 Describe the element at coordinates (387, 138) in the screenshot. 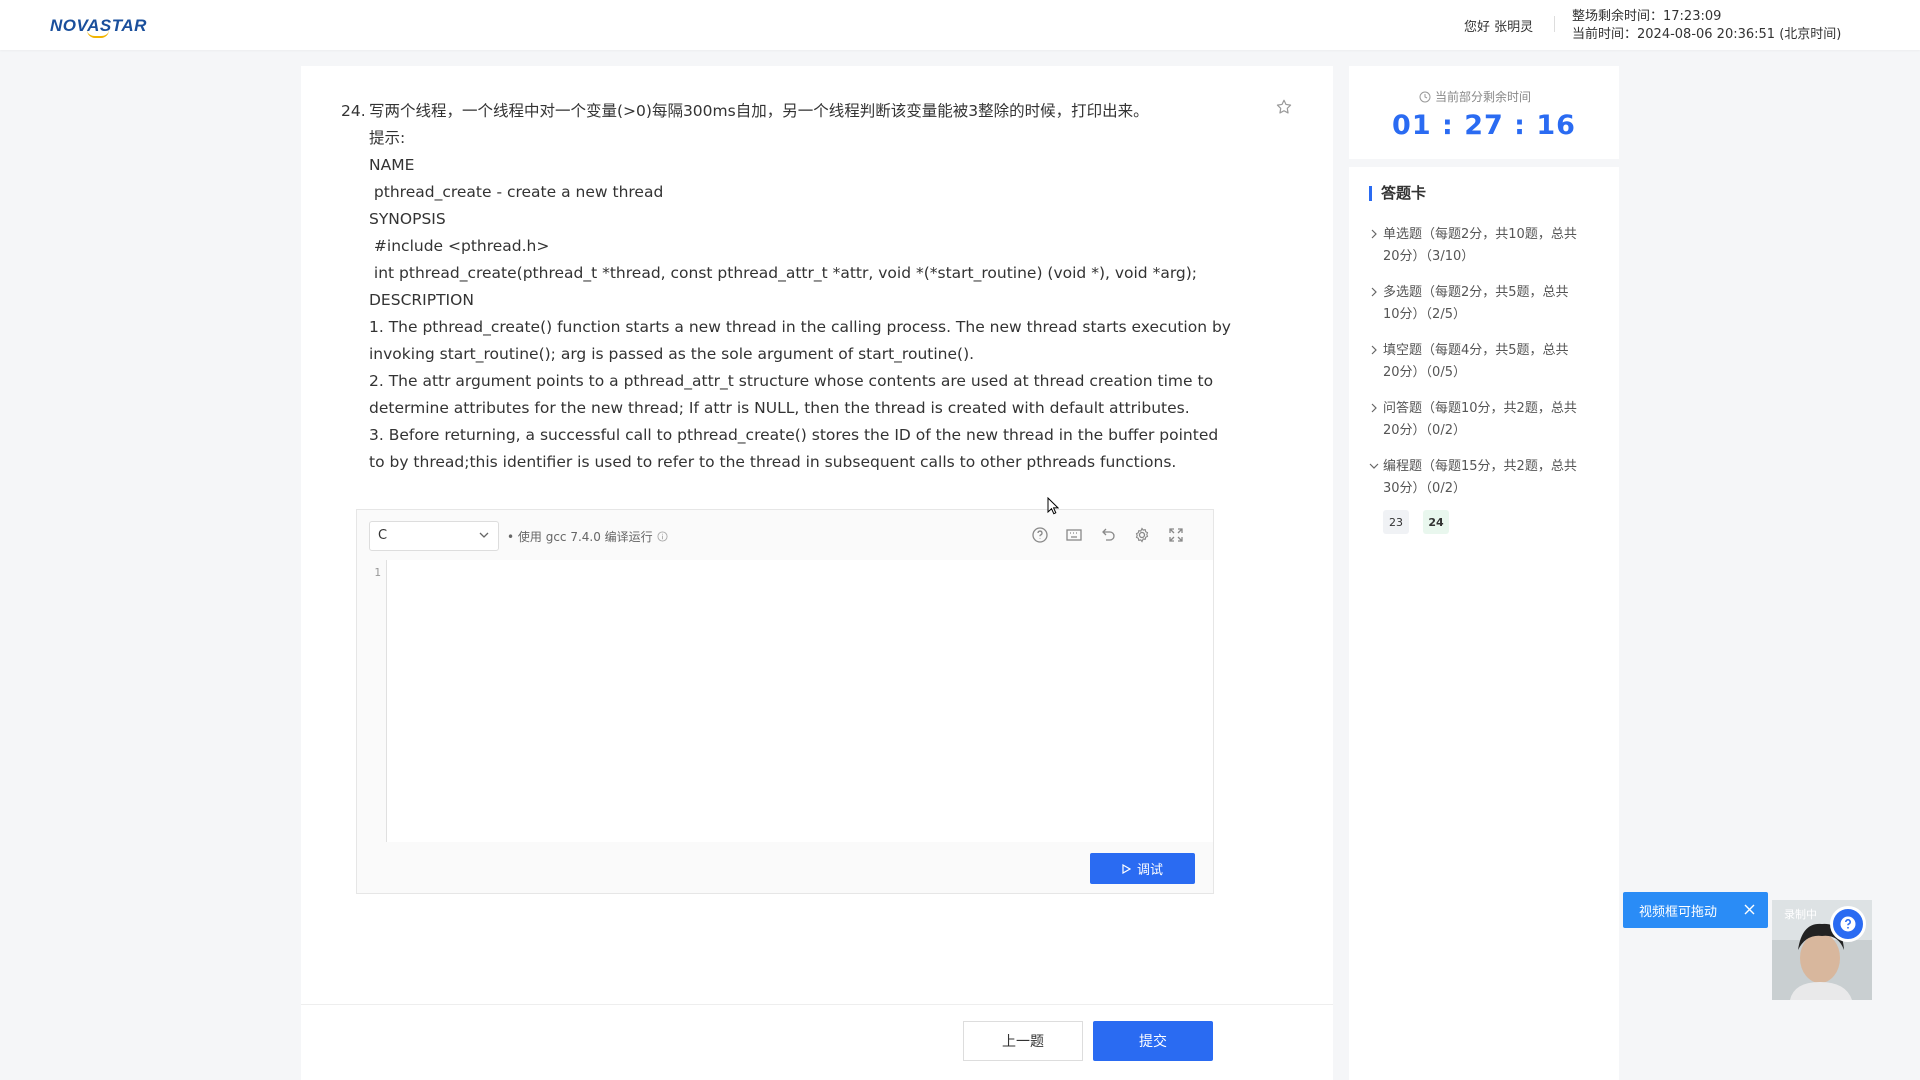

I see `question-line: 提示:` at that location.